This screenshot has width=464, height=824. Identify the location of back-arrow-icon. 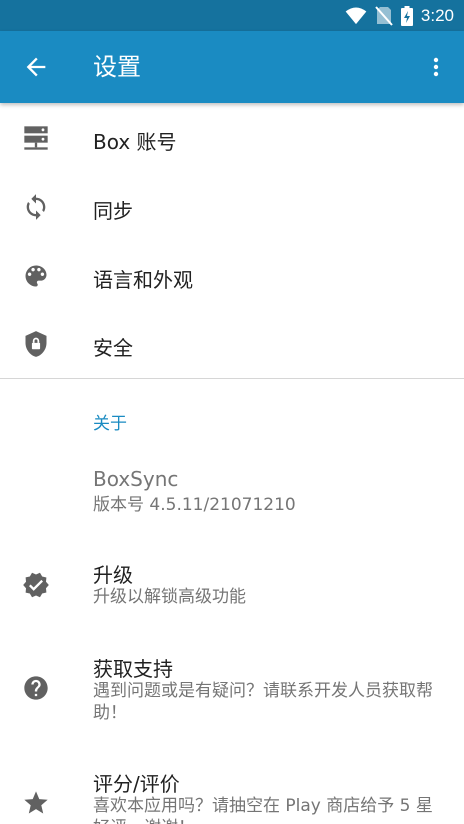
(36, 67).